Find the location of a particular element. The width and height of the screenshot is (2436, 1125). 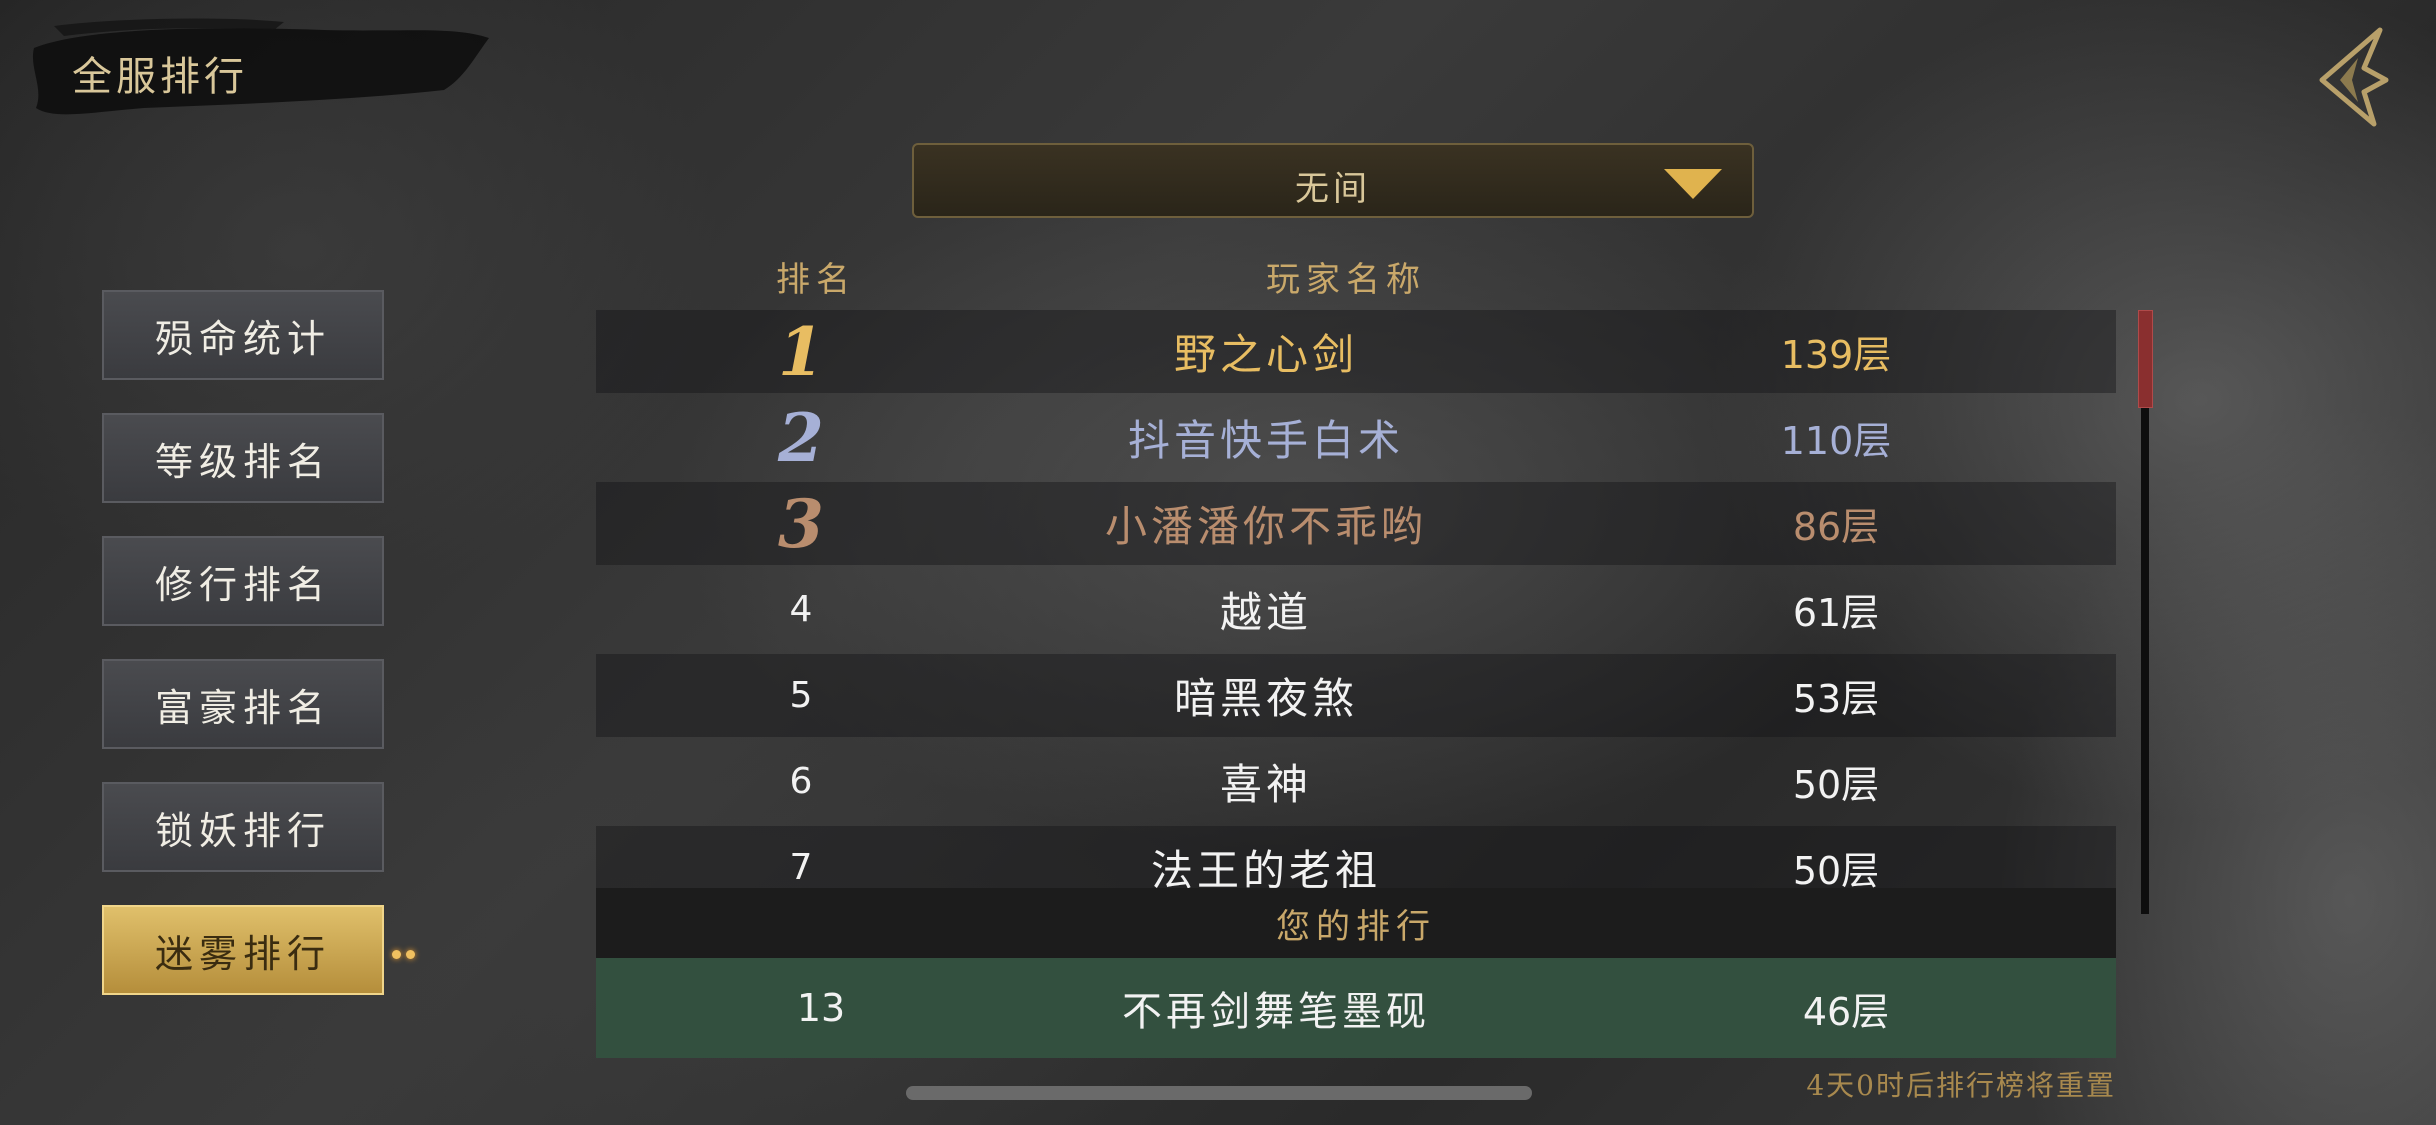

player-name: 喜神 is located at coordinates (1265, 784).